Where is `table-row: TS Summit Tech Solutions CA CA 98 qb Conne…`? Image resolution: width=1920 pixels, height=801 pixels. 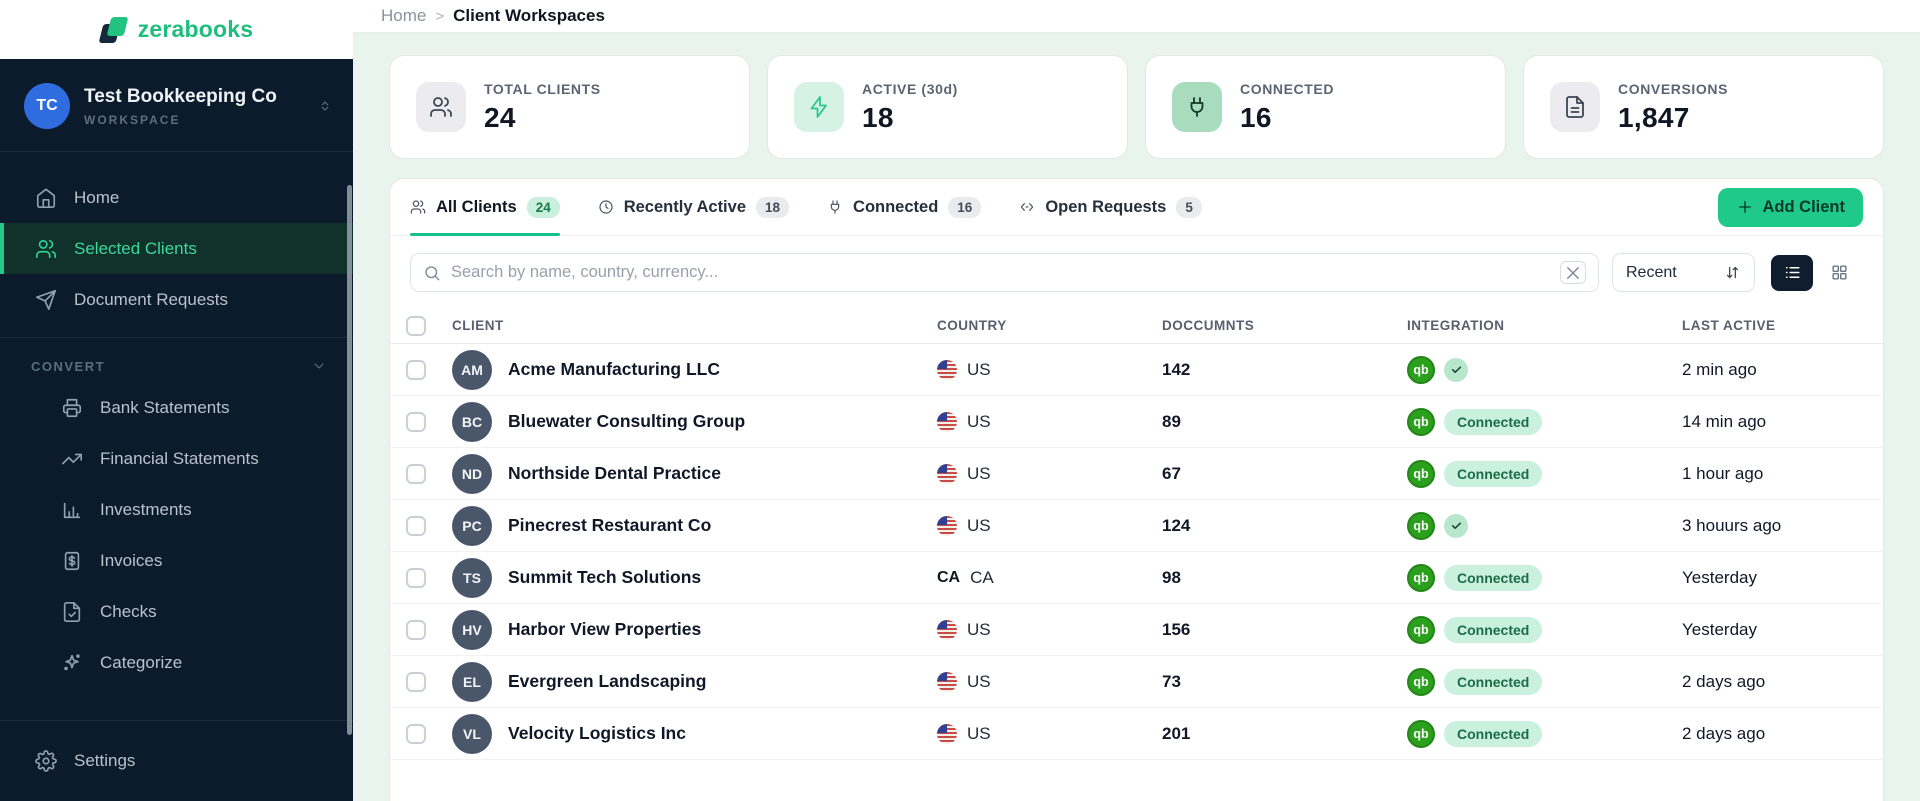
table-row: TS Summit Tech Solutions CA CA 98 qb Conne… is located at coordinates (1136, 578).